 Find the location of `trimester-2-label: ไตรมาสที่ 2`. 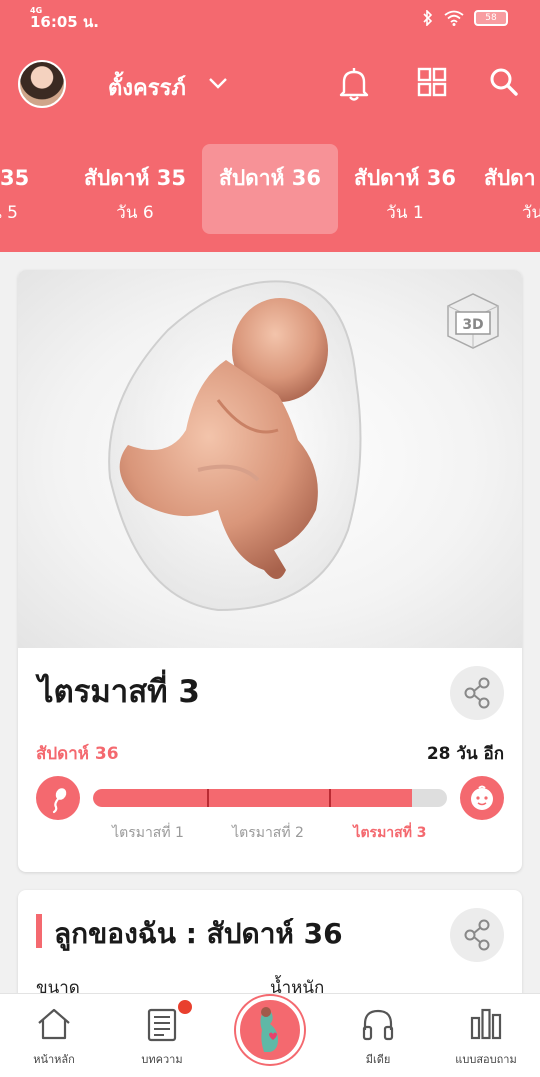

trimester-2-label: ไตรมาสที่ 2 is located at coordinates (268, 833).